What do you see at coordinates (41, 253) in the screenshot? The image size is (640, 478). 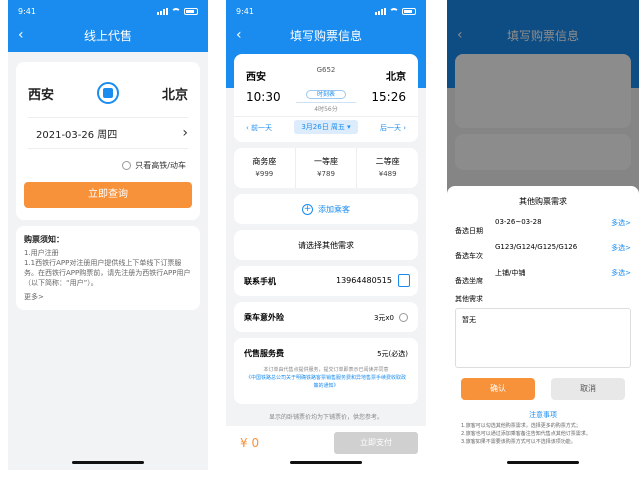 I see `notice-subtitle: 1.用户注册` at bounding box center [41, 253].